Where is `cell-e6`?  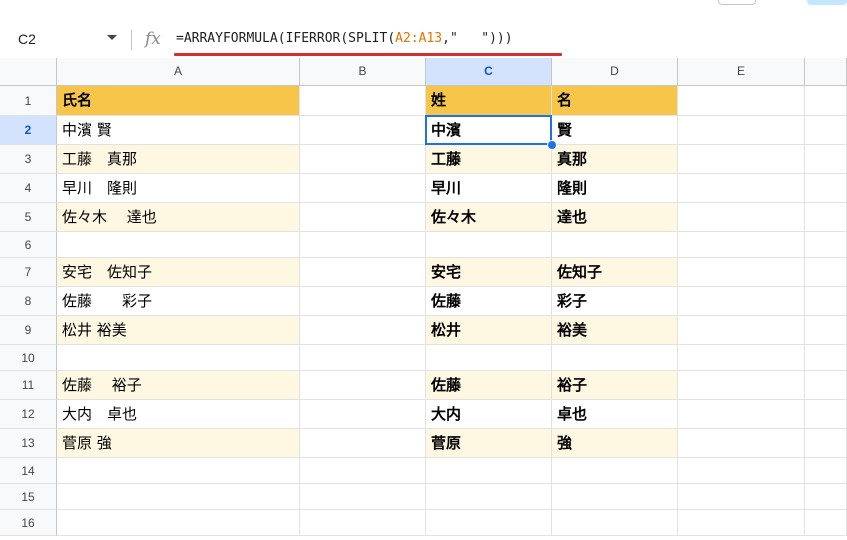
cell-e6 is located at coordinates (741, 245).